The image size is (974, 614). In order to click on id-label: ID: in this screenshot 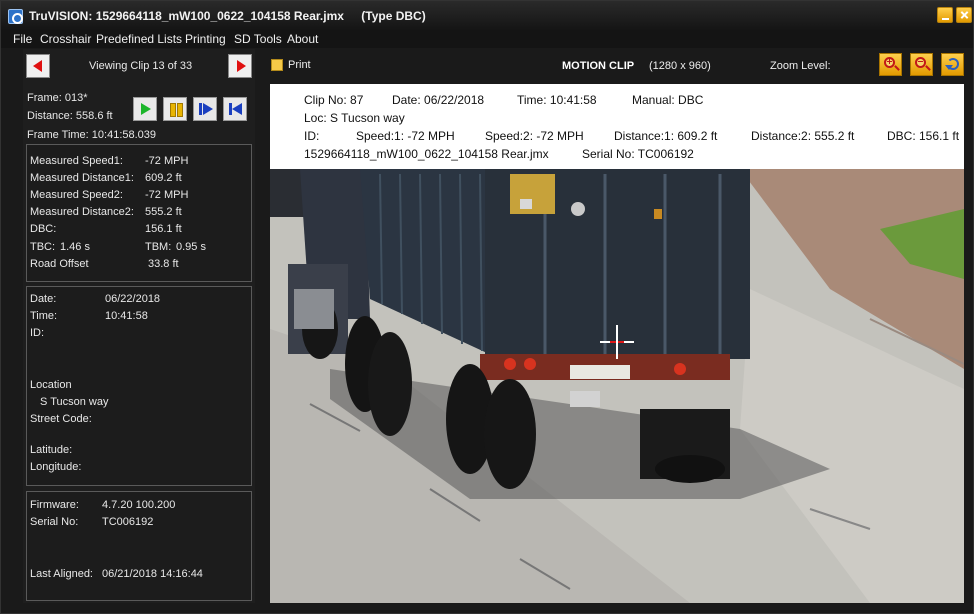, I will do `click(37, 333)`.